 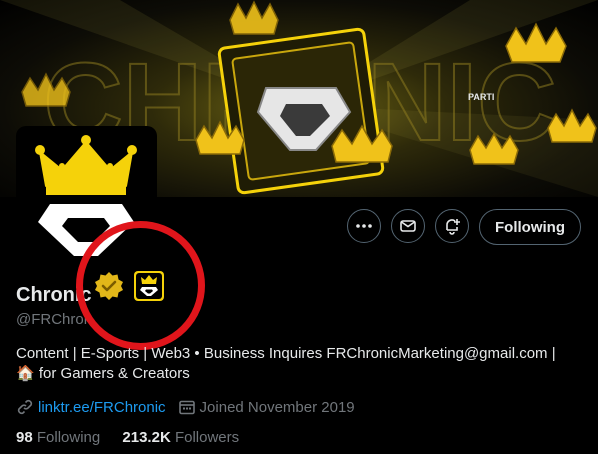 What do you see at coordinates (277, 407) in the screenshot?
I see `joined-date: Joined November 2019` at bounding box center [277, 407].